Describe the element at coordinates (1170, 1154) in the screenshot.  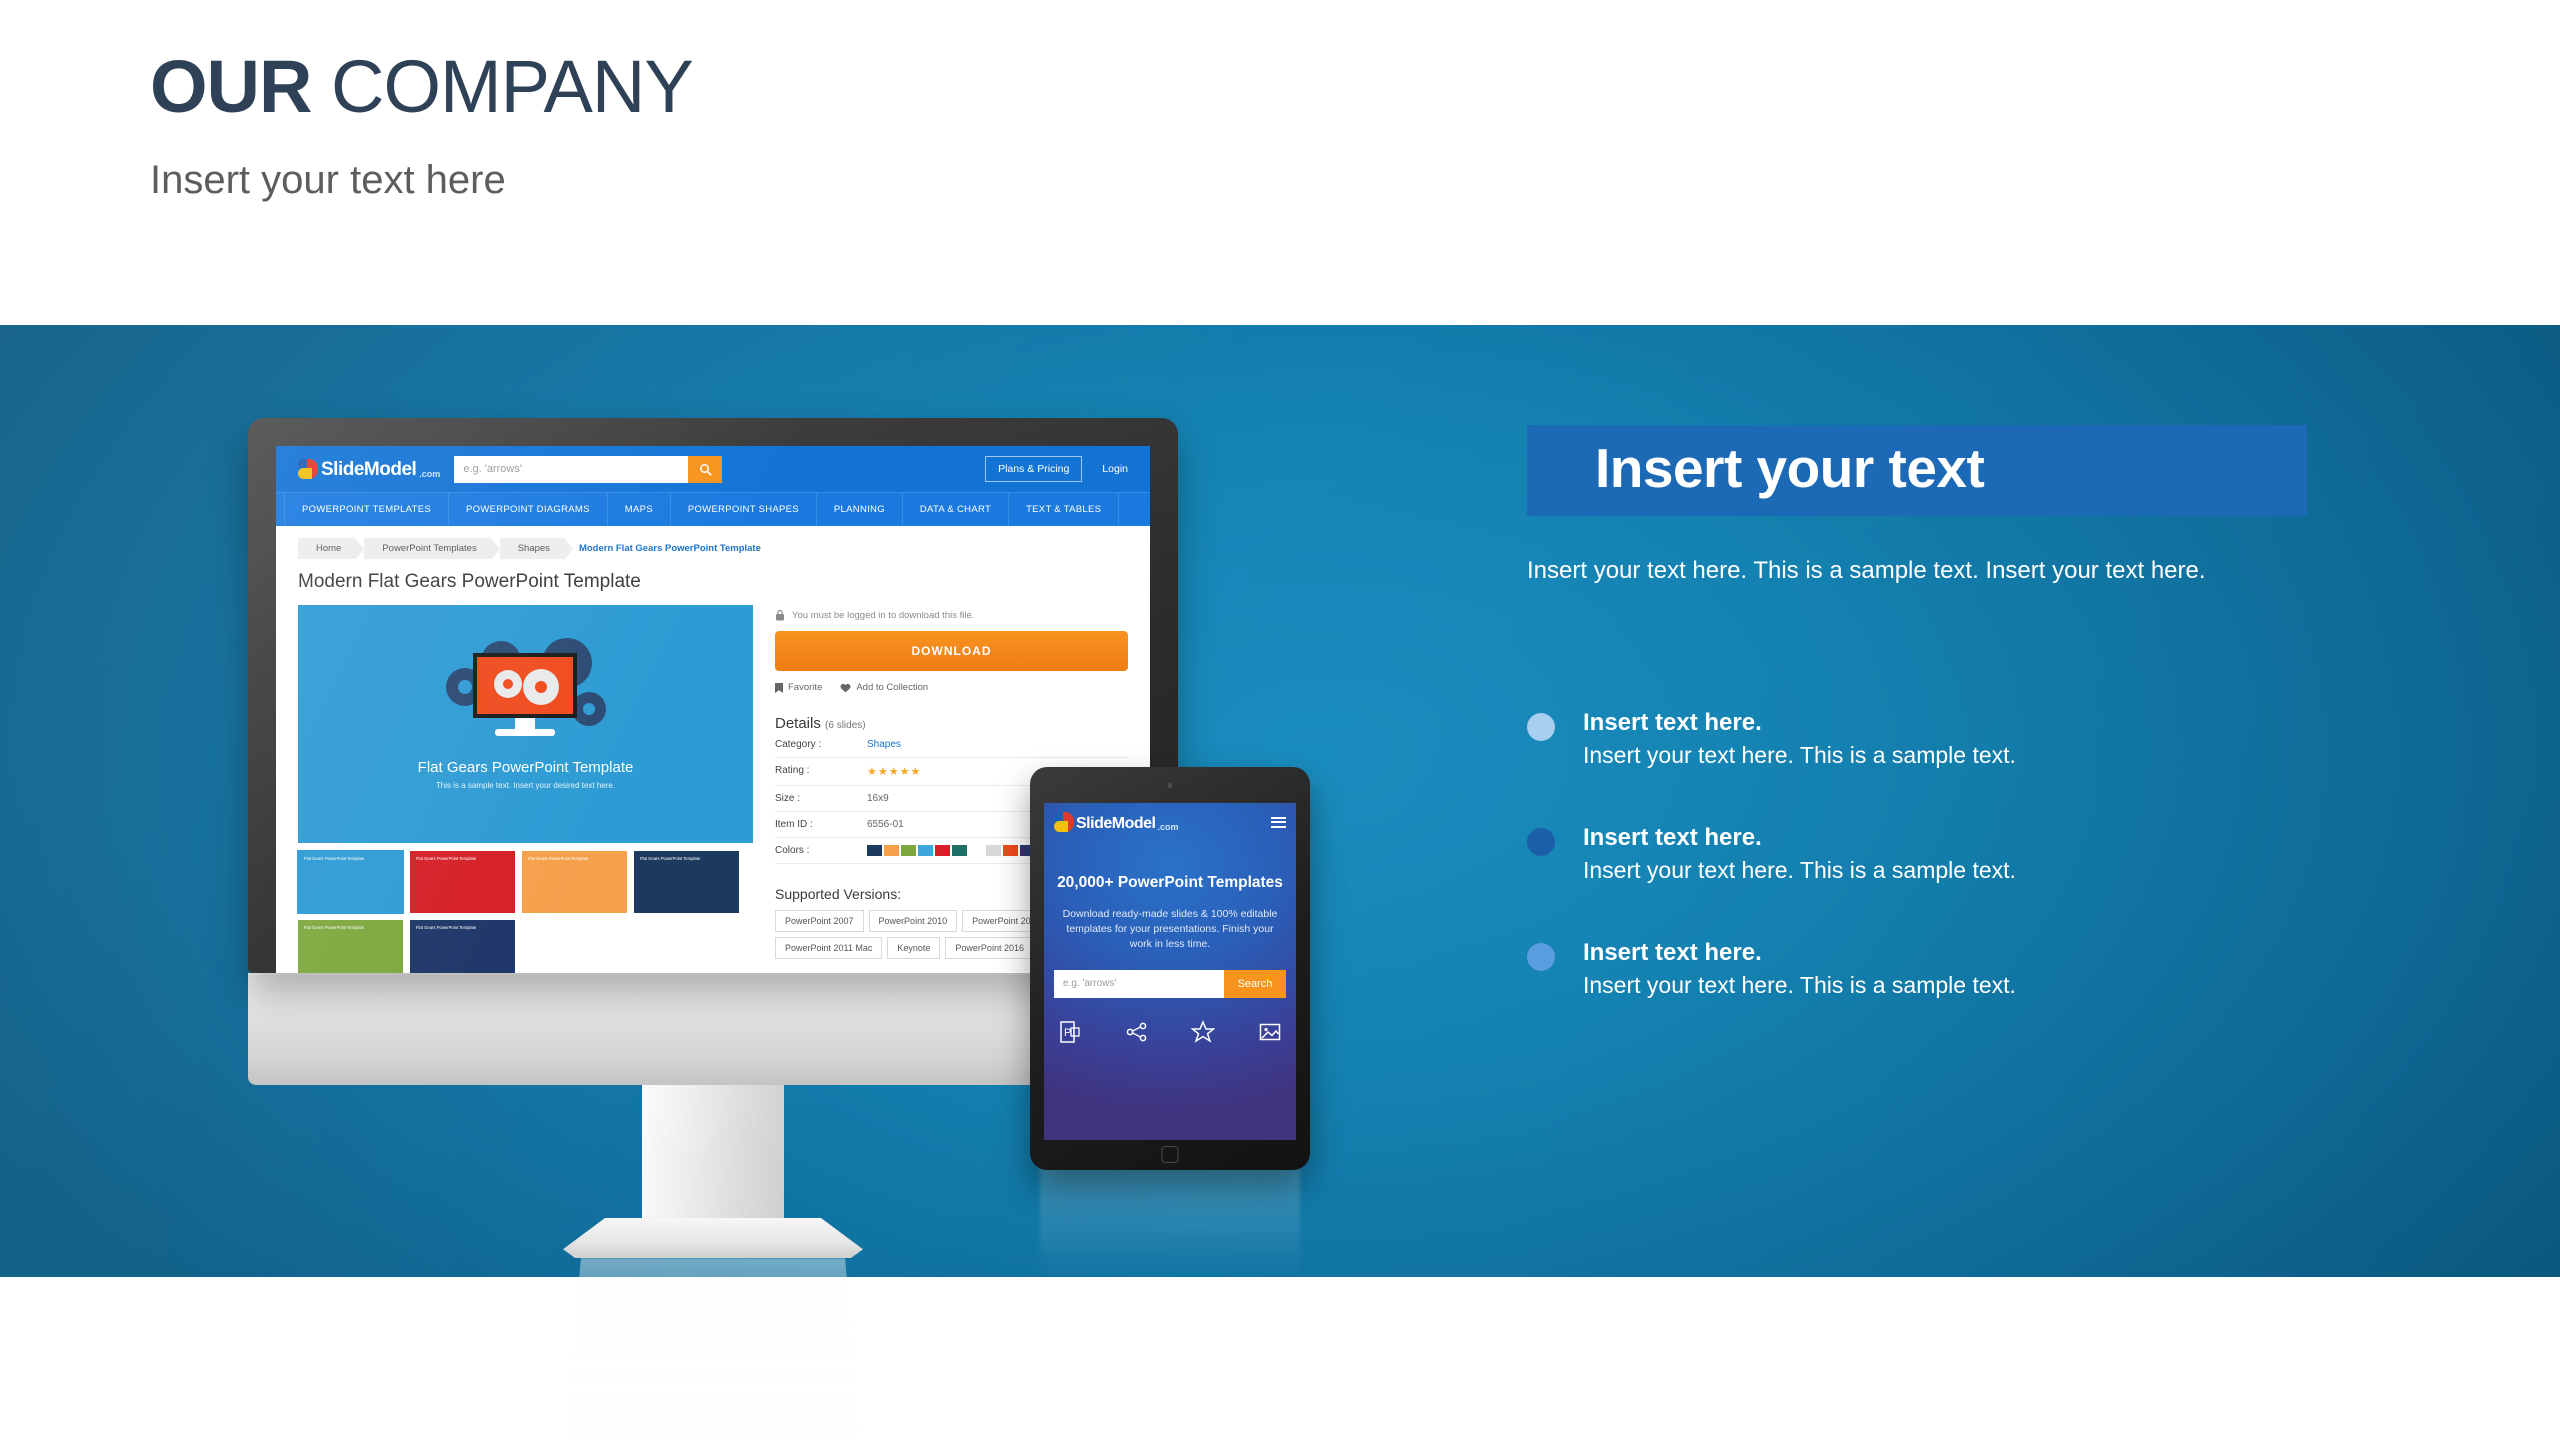
I see `tablet-home-button` at that location.